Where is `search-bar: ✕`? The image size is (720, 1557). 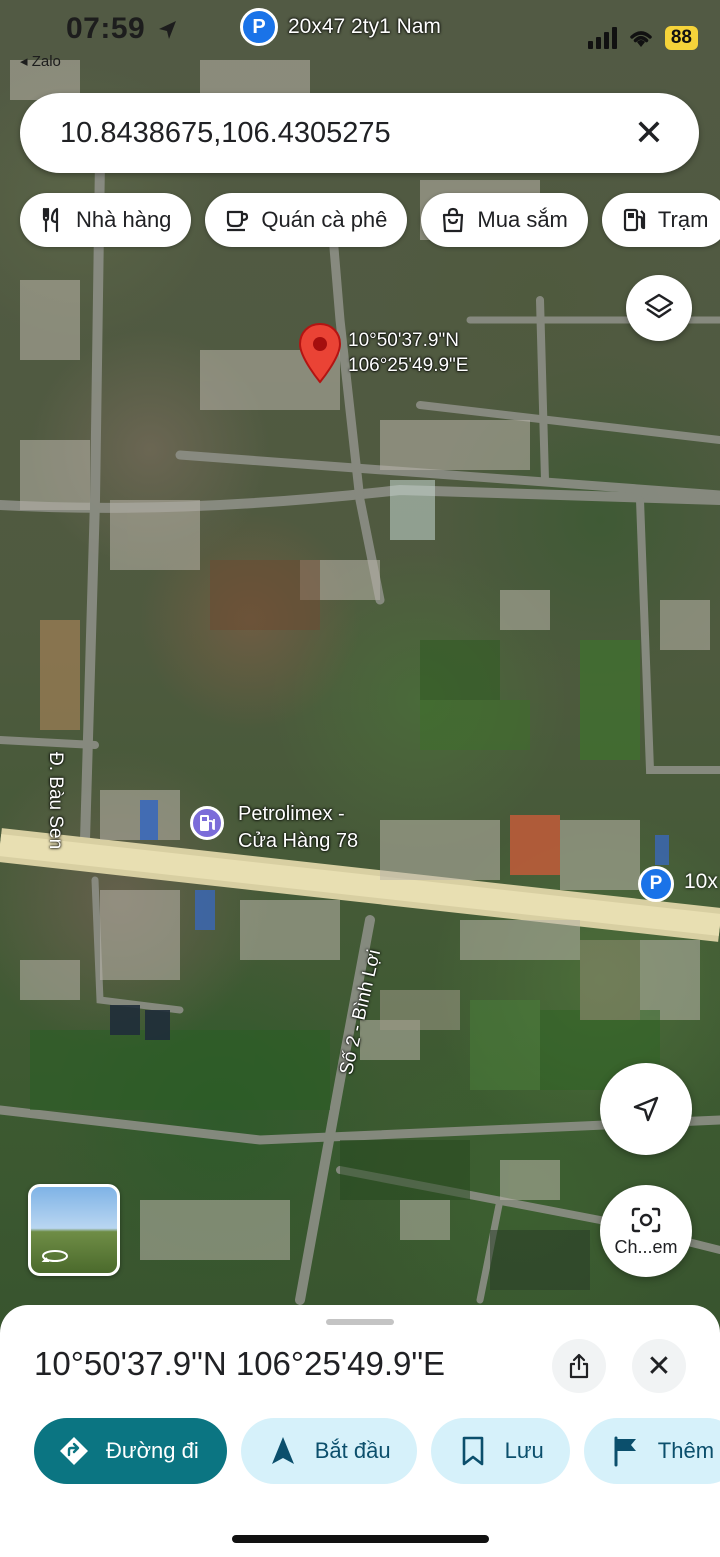 search-bar: ✕ is located at coordinates (359, 133).